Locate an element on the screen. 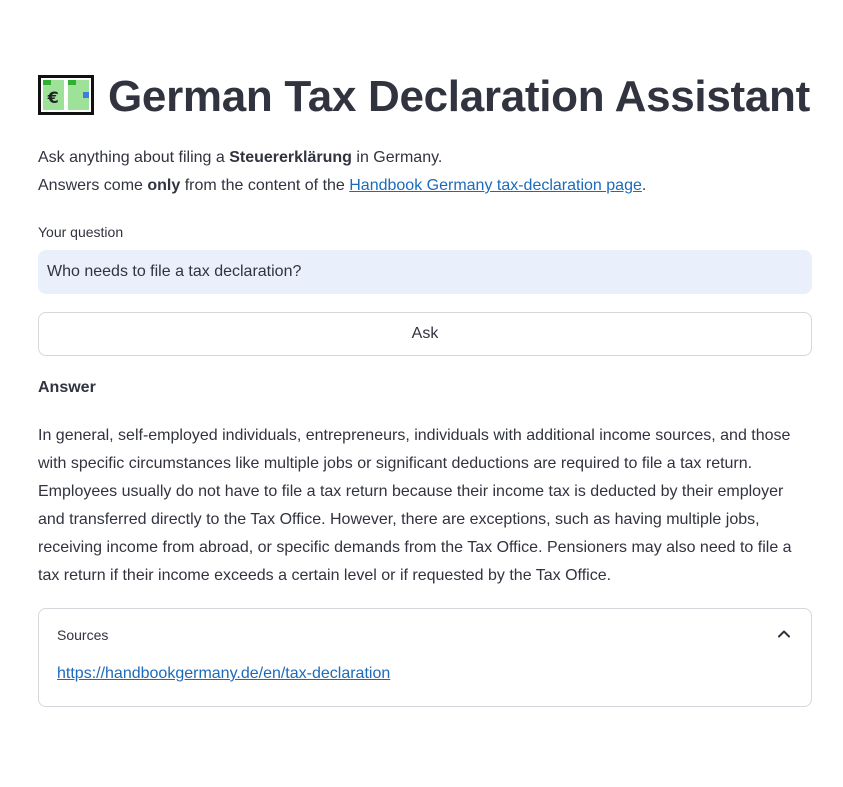  intro-text-segment: from the content of the is located at coordinates (265, 185).